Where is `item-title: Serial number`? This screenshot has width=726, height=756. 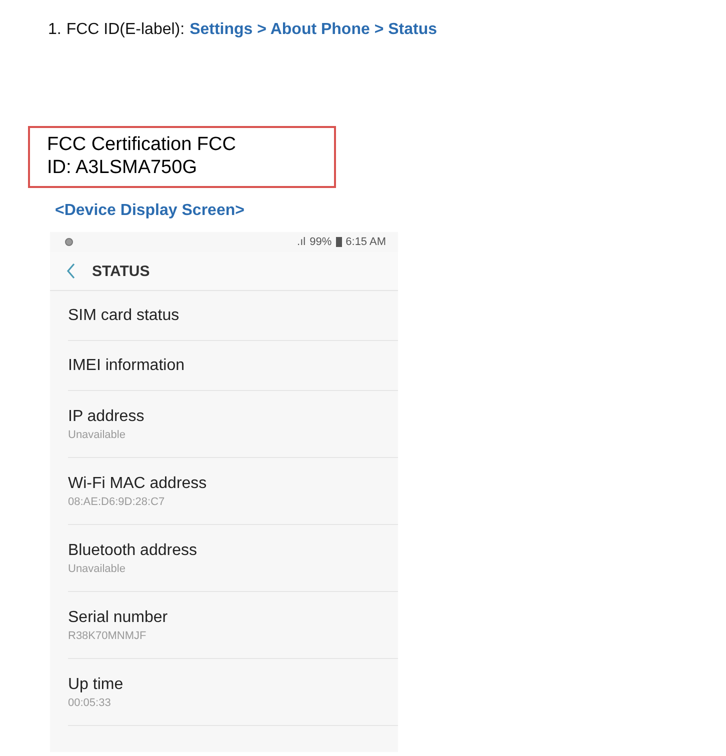
item-title: Serial number is located at coordinates (118, 617).